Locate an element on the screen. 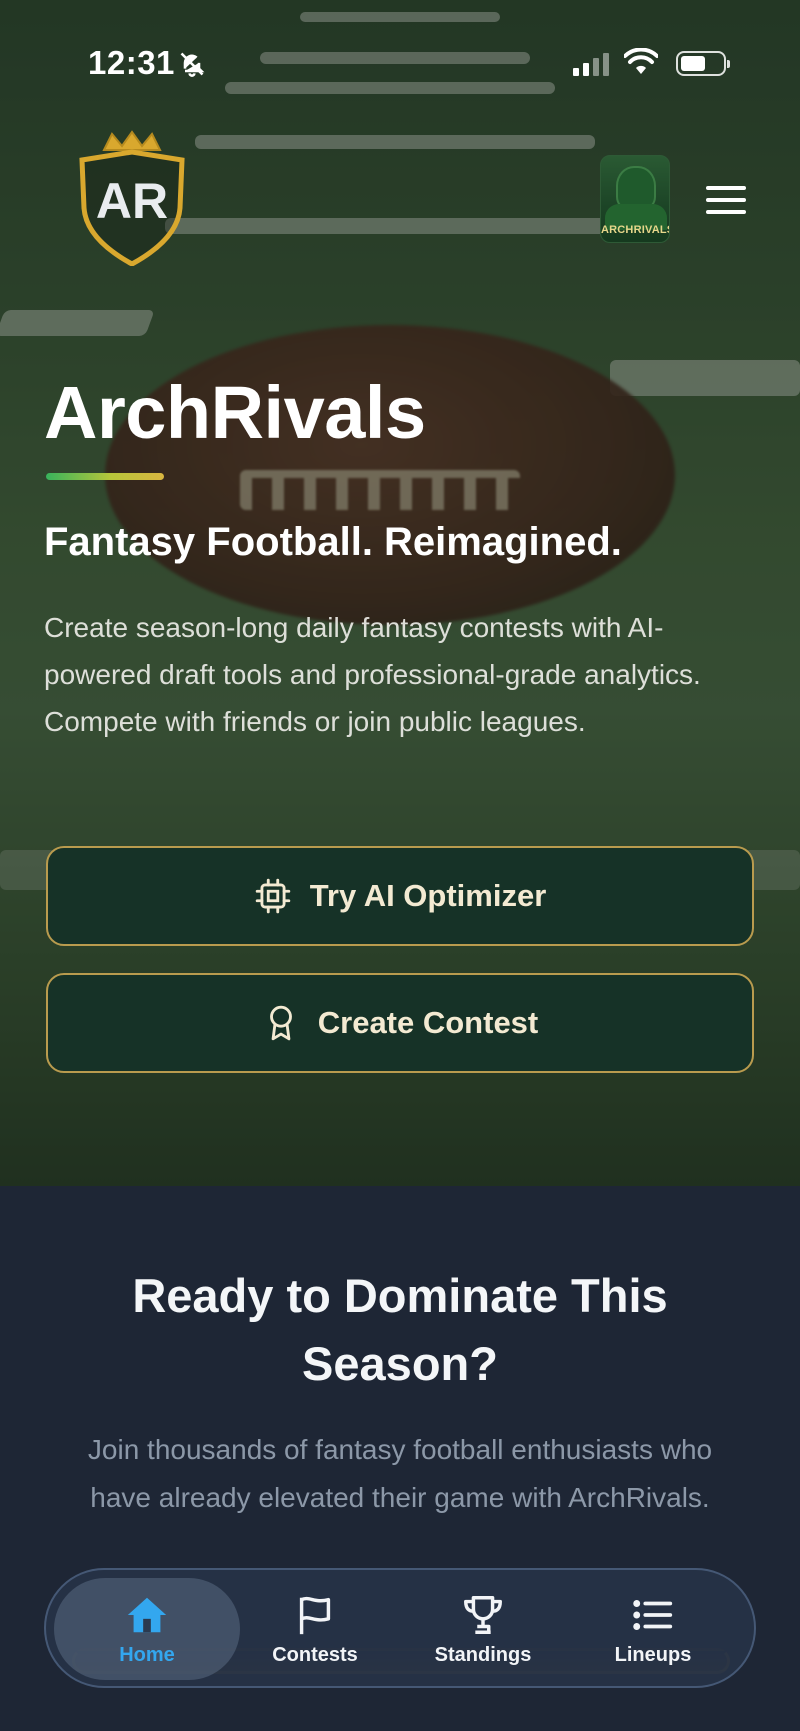 The image size is (800, 1731). flag-icon is located at coordinates (315, 1615).